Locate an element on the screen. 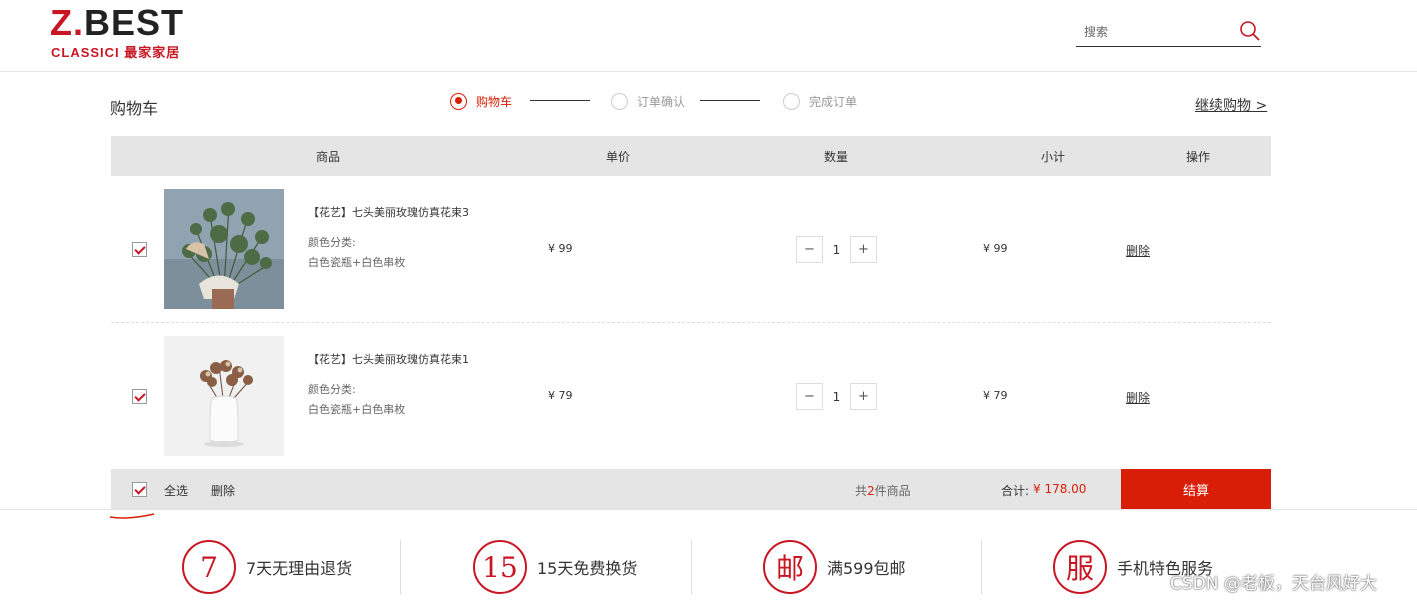 The image size is (1417, 600). site-header: Z.BEST CLASSICI 最家家居 is located at coordinates (708, 36).